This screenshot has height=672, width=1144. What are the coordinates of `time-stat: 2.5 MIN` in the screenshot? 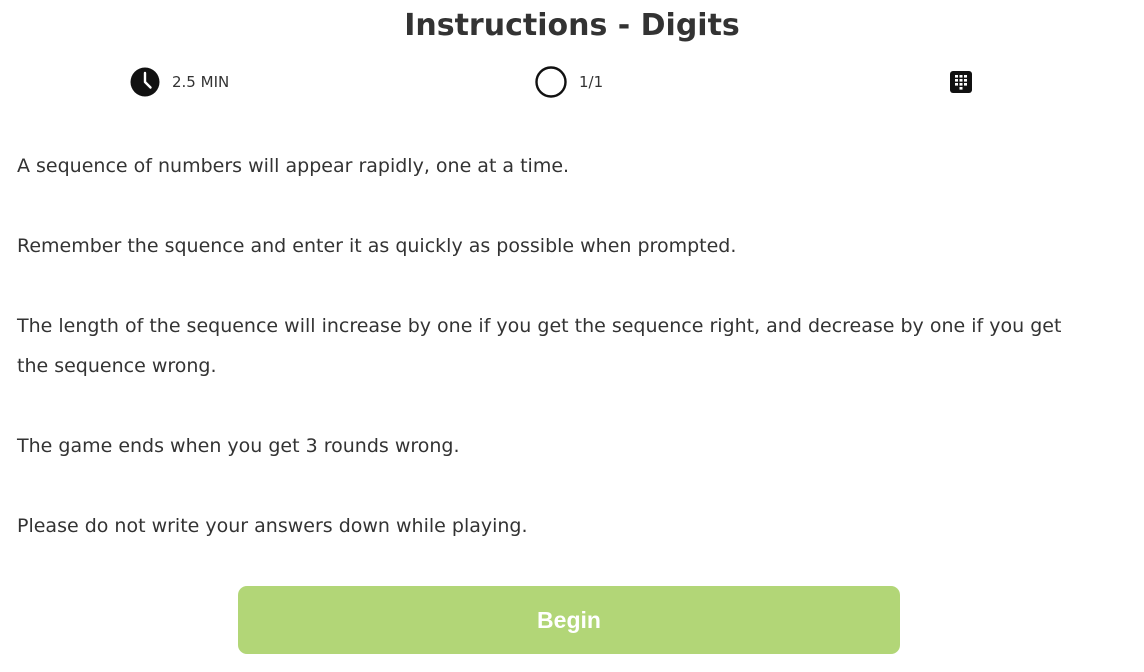 It's located at (179, 82).